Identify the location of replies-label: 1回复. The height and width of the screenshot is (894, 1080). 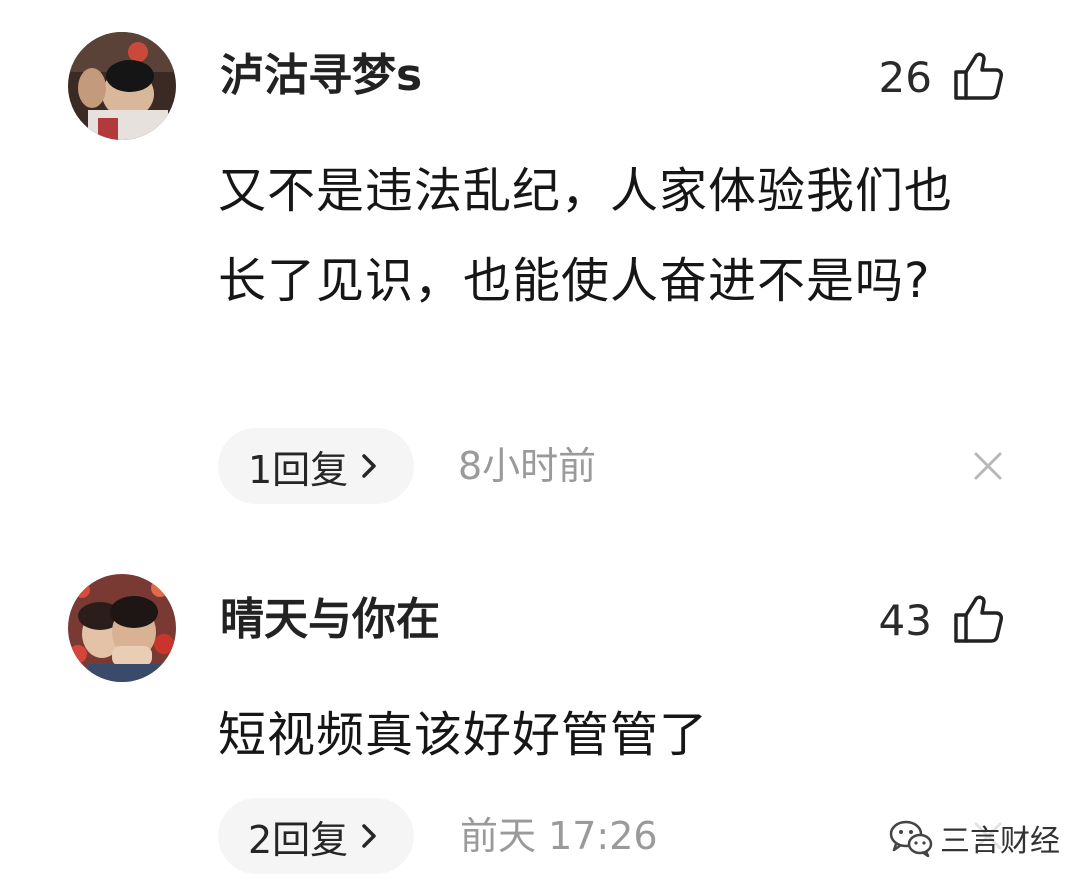
(298, 469).